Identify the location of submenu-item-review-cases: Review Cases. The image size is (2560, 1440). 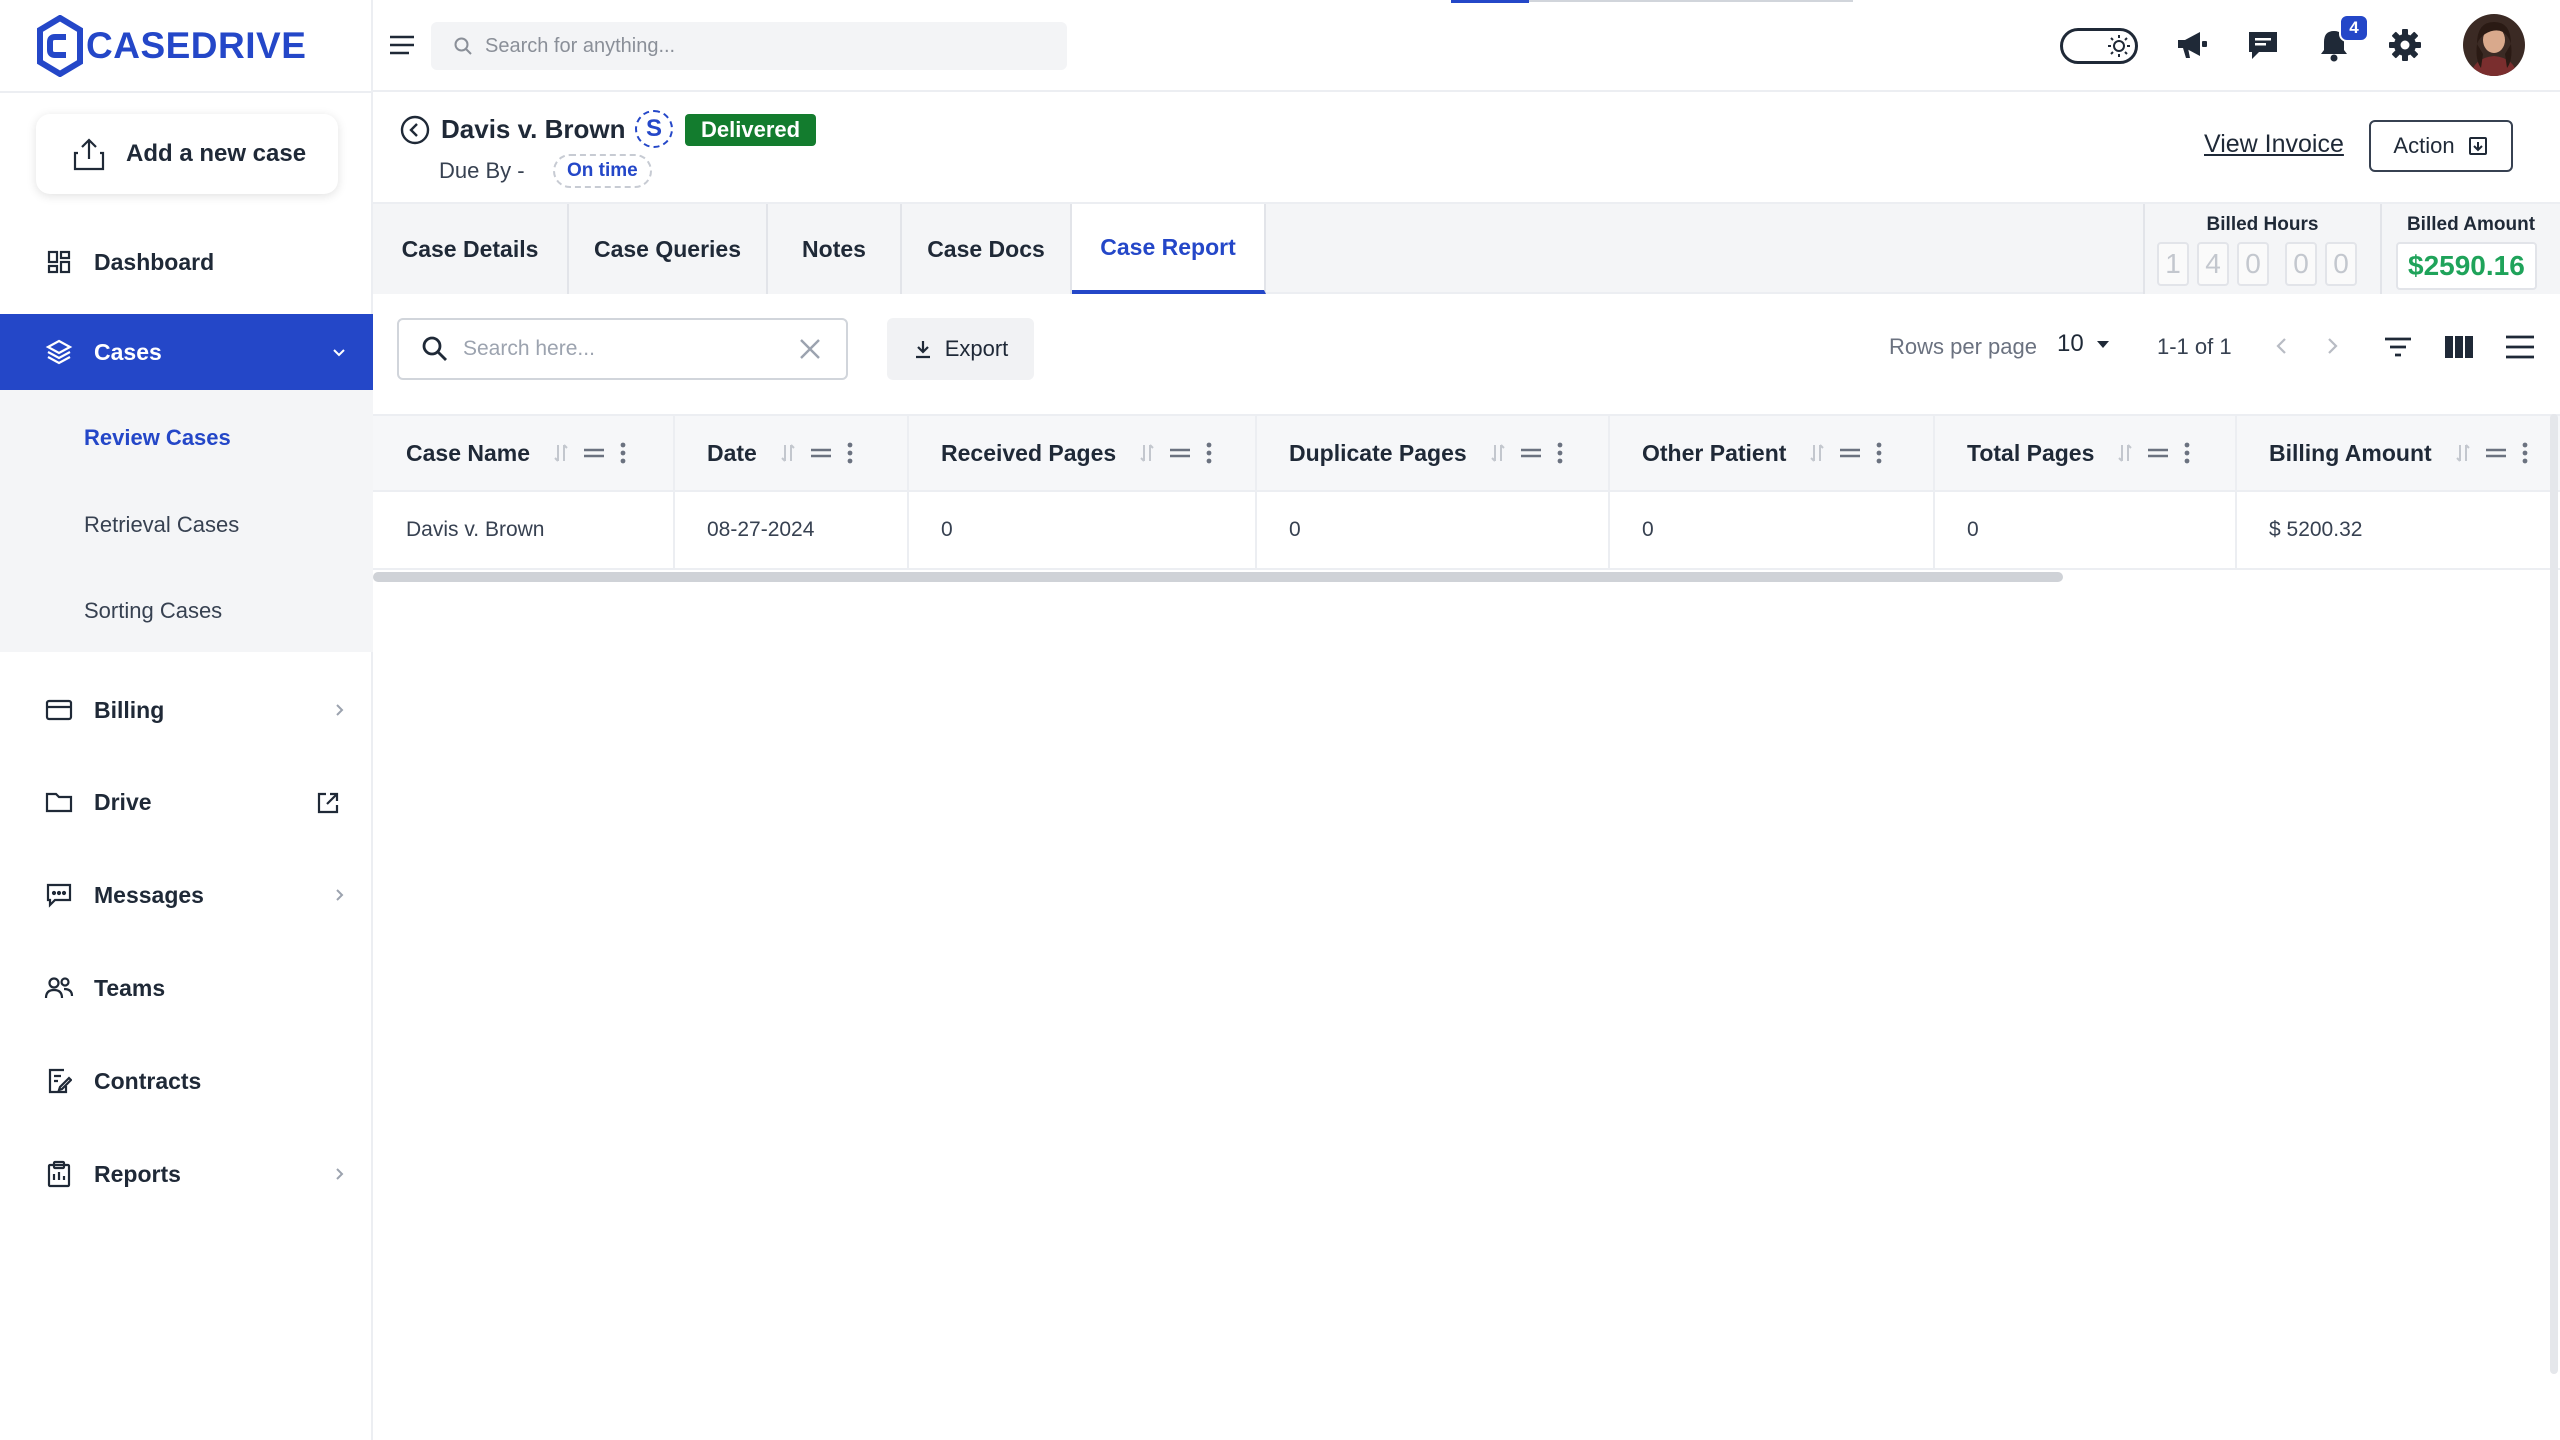
(157, 438).